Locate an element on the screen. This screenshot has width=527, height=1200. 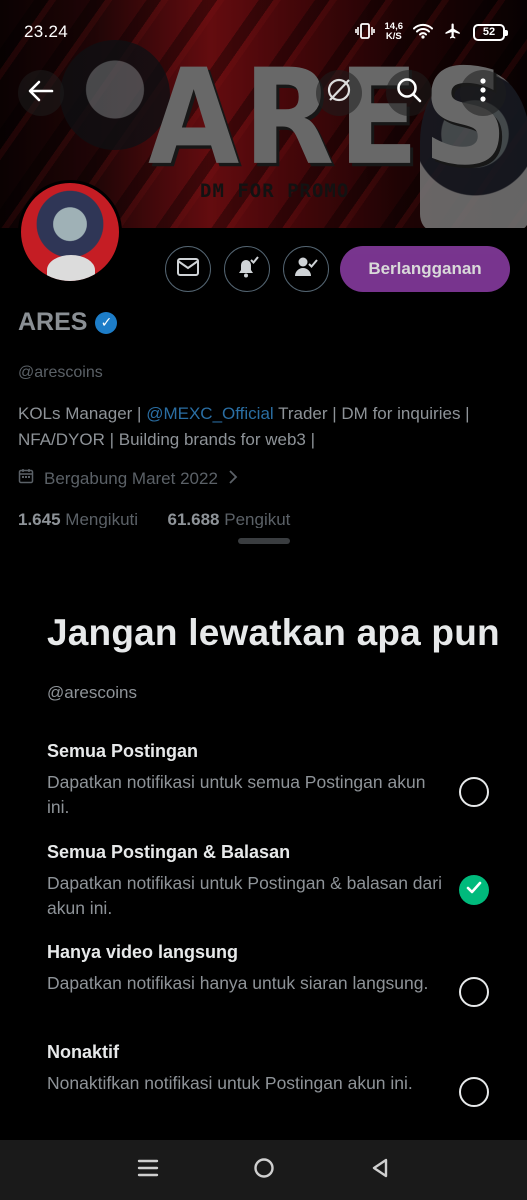
airplane-icon is located at coordinates (453, 32).